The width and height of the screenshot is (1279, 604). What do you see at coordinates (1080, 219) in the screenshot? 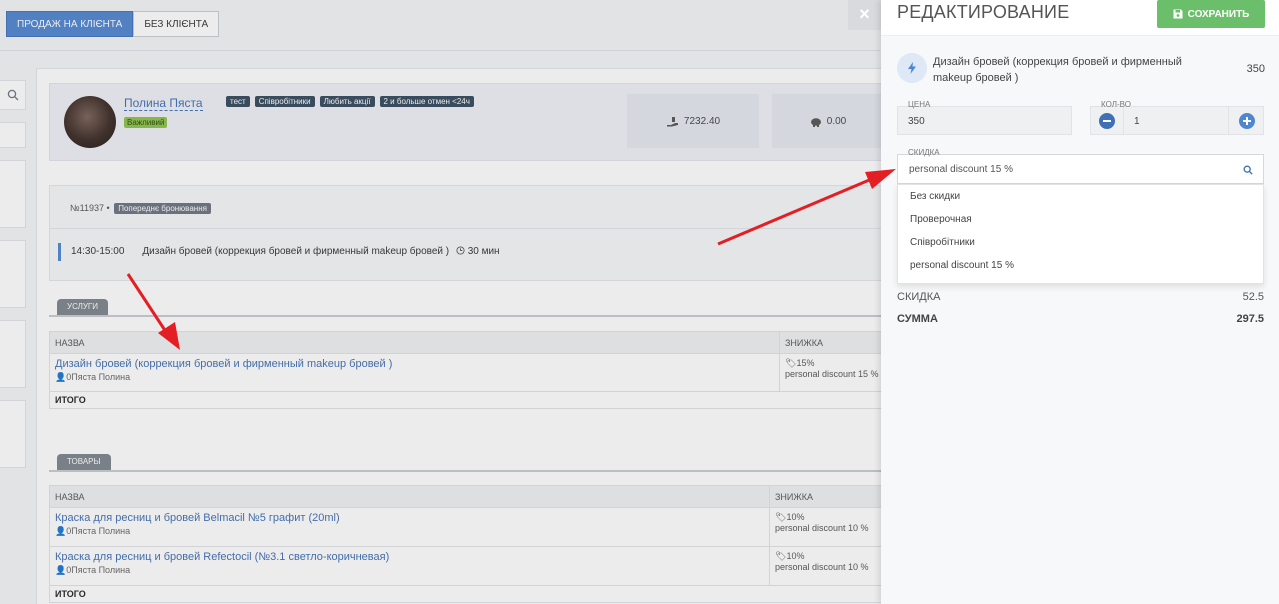
I see `discount-option: Проверочная` at bounding box center [1080, 219].